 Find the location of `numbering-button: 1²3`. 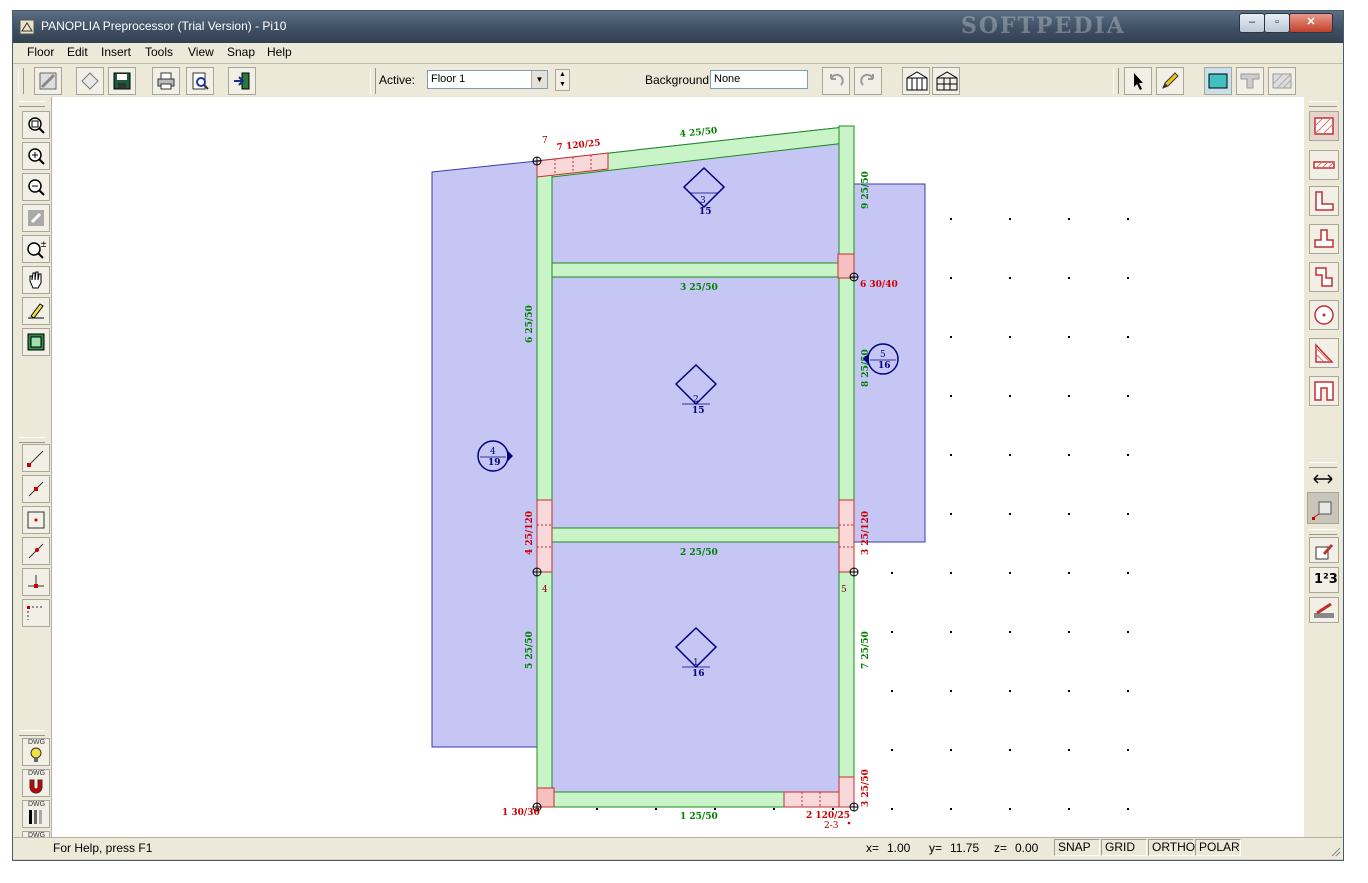

numbering-button: 1²3 is located at coordinates (1324, 580).